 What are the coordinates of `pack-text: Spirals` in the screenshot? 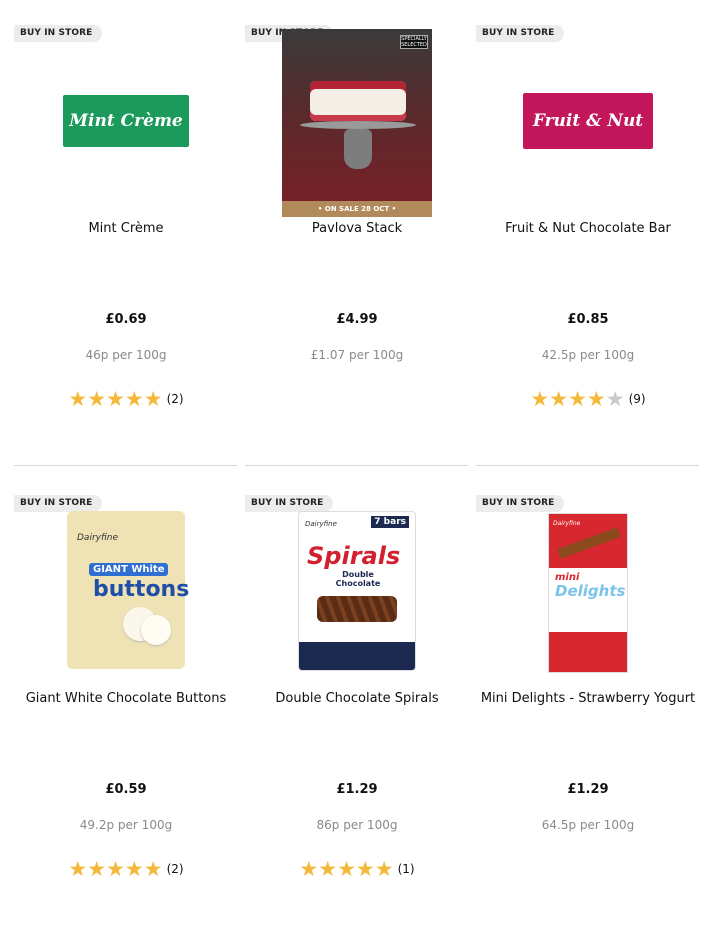 It's located at (354, 556).